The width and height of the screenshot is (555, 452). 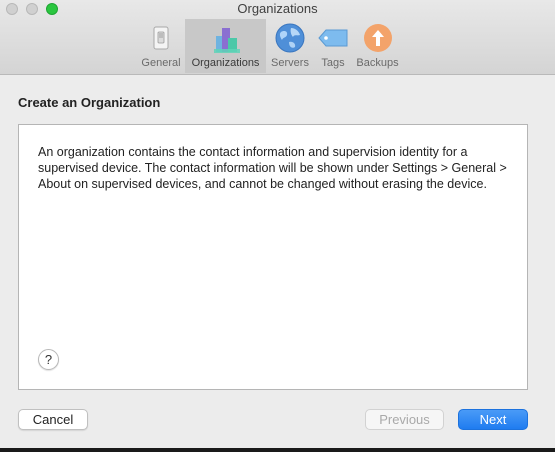 What do you see at coordinates (161, 38) in the screenshot?
I see `switch-icon` at bounding box center [161, 38].